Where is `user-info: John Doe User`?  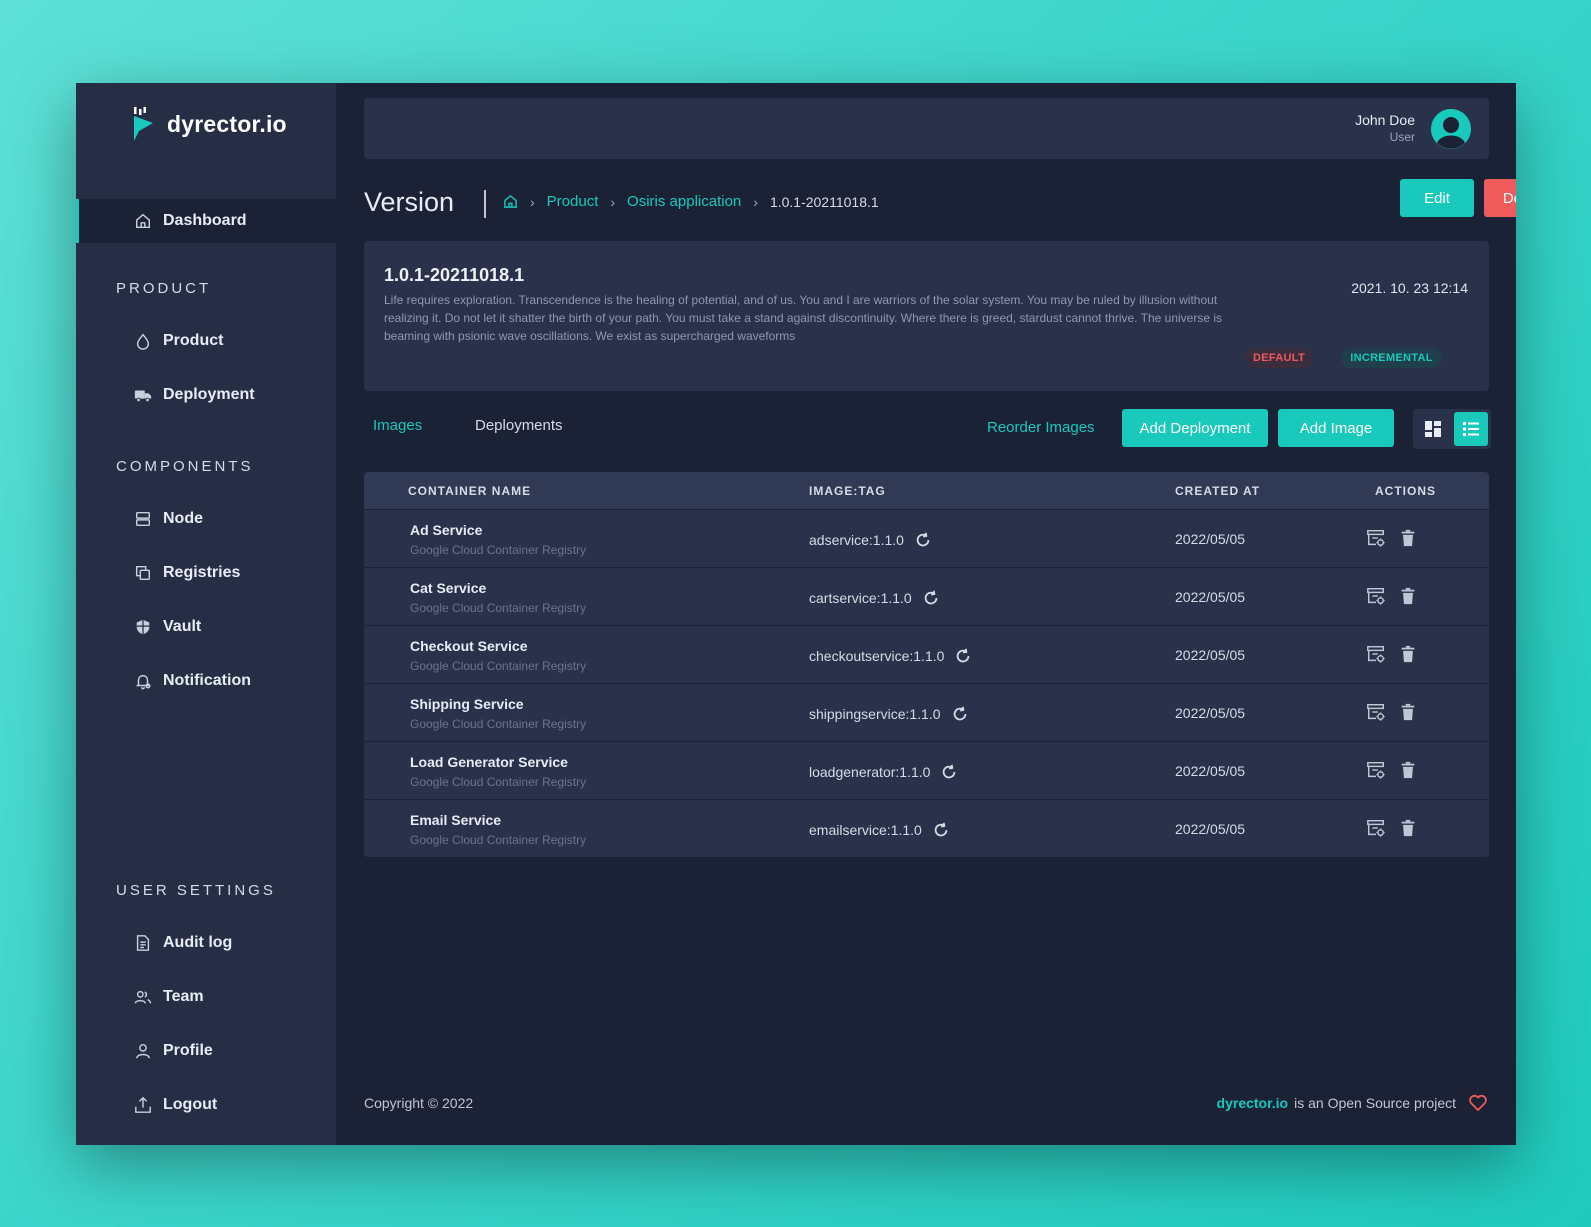
user-info: John Doe User is located at coordinates (1385, 128).